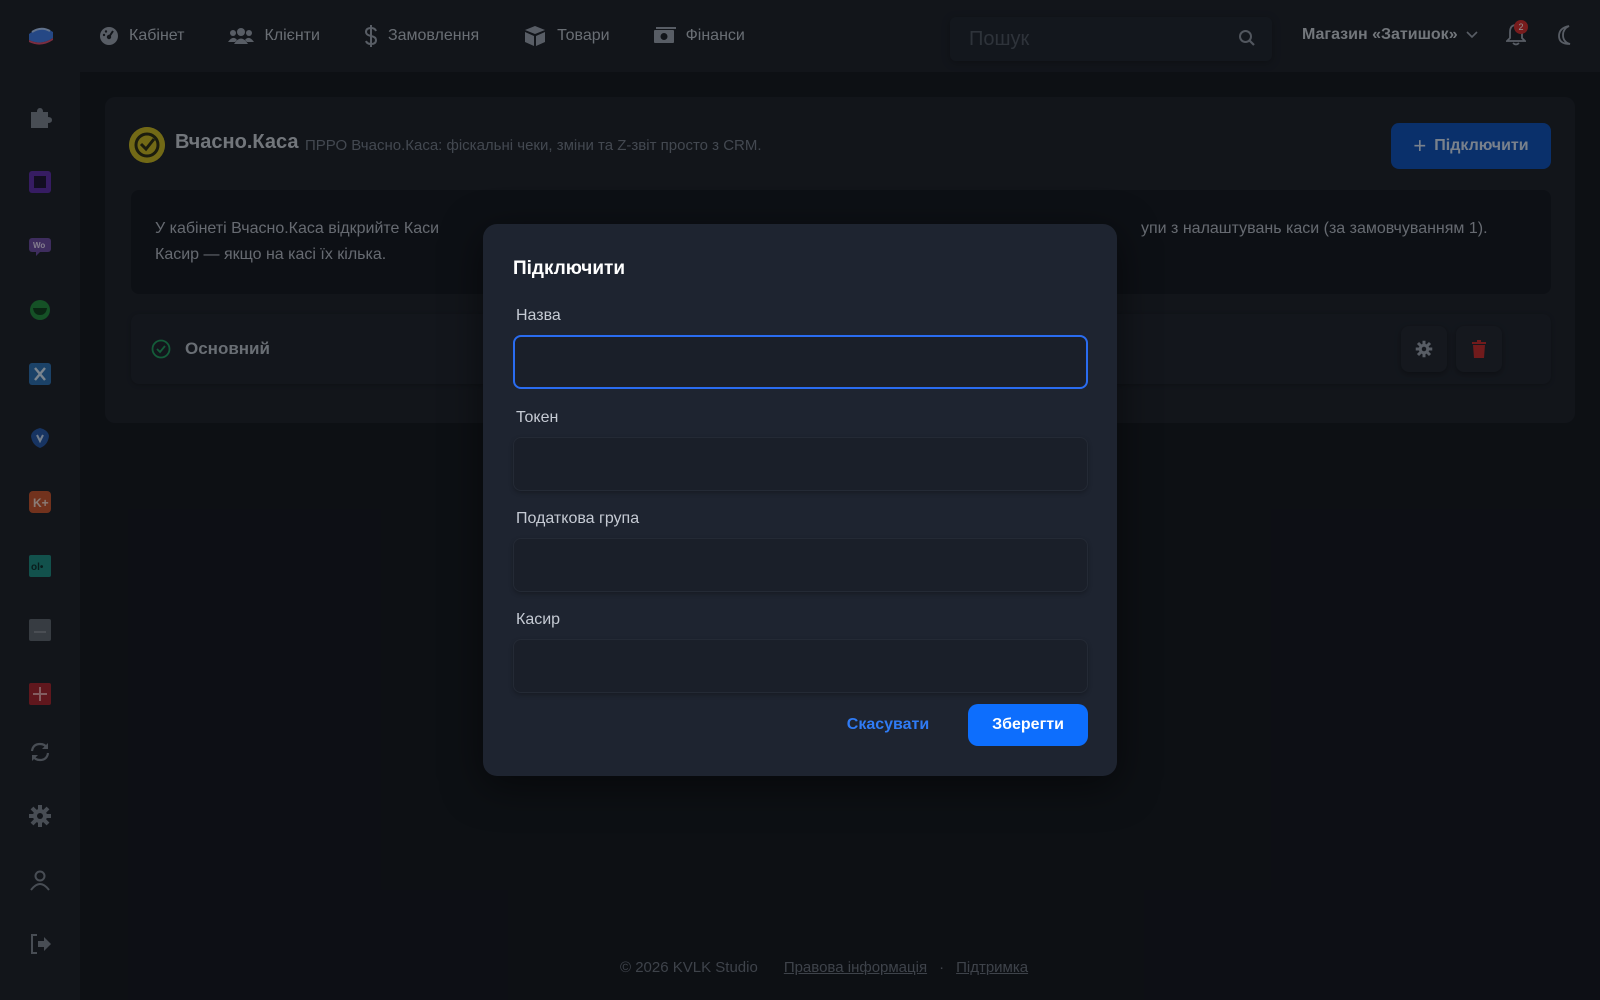 The width and height of the screenshot is (1600, 1000). I want to click on modal-title: Підключити, so click(569, 268).